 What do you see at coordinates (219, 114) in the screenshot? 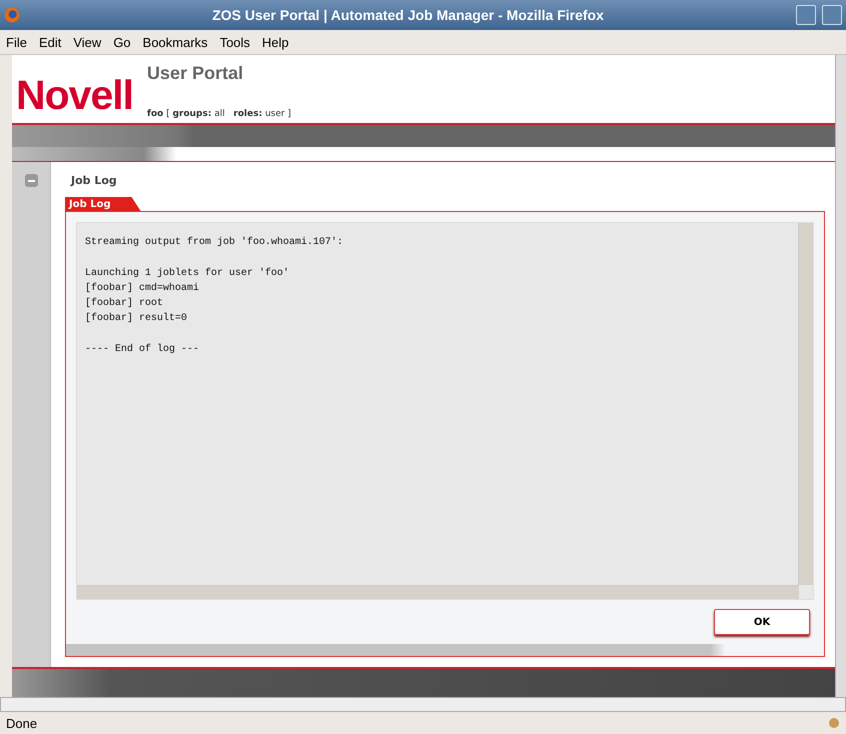
I see `user-info: foo [ groups: all roles: user ]` at bounding box center [219, 114].